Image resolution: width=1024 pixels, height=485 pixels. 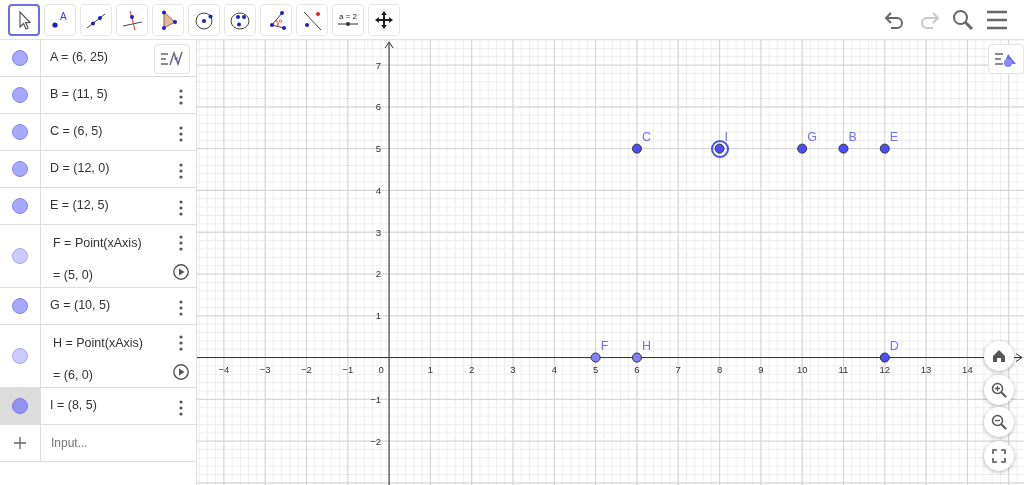 I want to click on home-button, so click(x=999, y=356).